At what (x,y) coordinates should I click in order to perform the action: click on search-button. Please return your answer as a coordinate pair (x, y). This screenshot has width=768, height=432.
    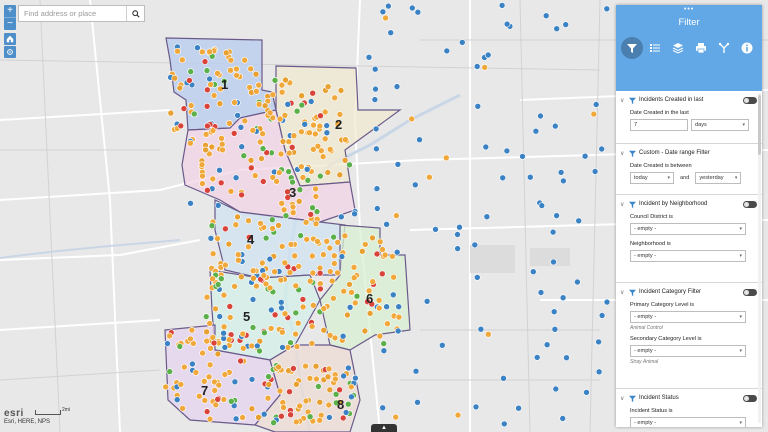
    Looking at the image, I should click on (135, 13).